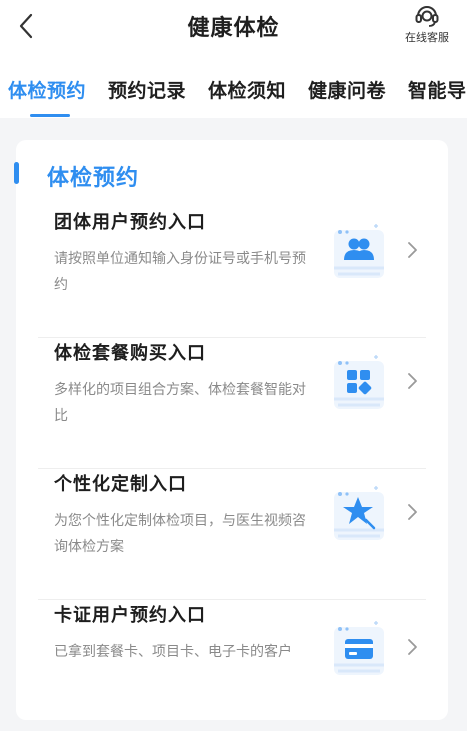 The height and width of the screenshot is (731, 467). Describe the element at coordinates (130, 222) in the screenshot. I see `entry-title: 团体用户预约入口` at that location.